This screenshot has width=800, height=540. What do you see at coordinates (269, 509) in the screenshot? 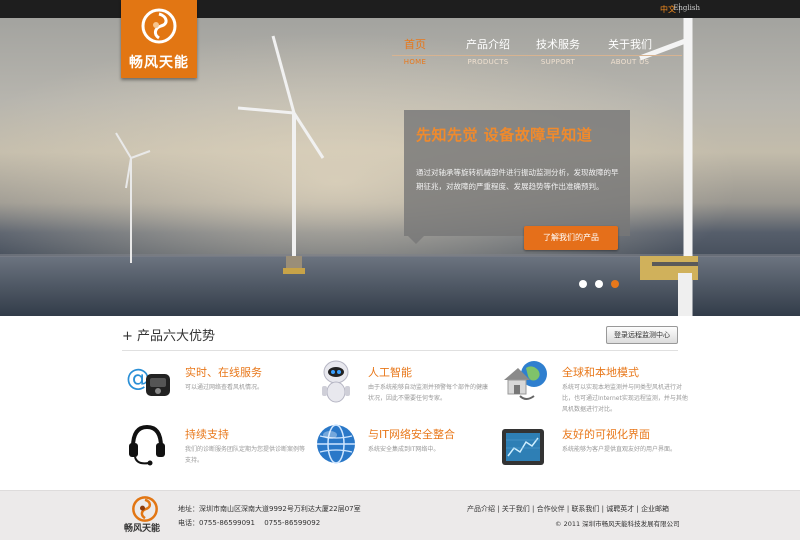
I see `footer-address: 地址：深圳市南山区深南大道9992号万利达大厦22层07室` at bounding box center [269, 509].